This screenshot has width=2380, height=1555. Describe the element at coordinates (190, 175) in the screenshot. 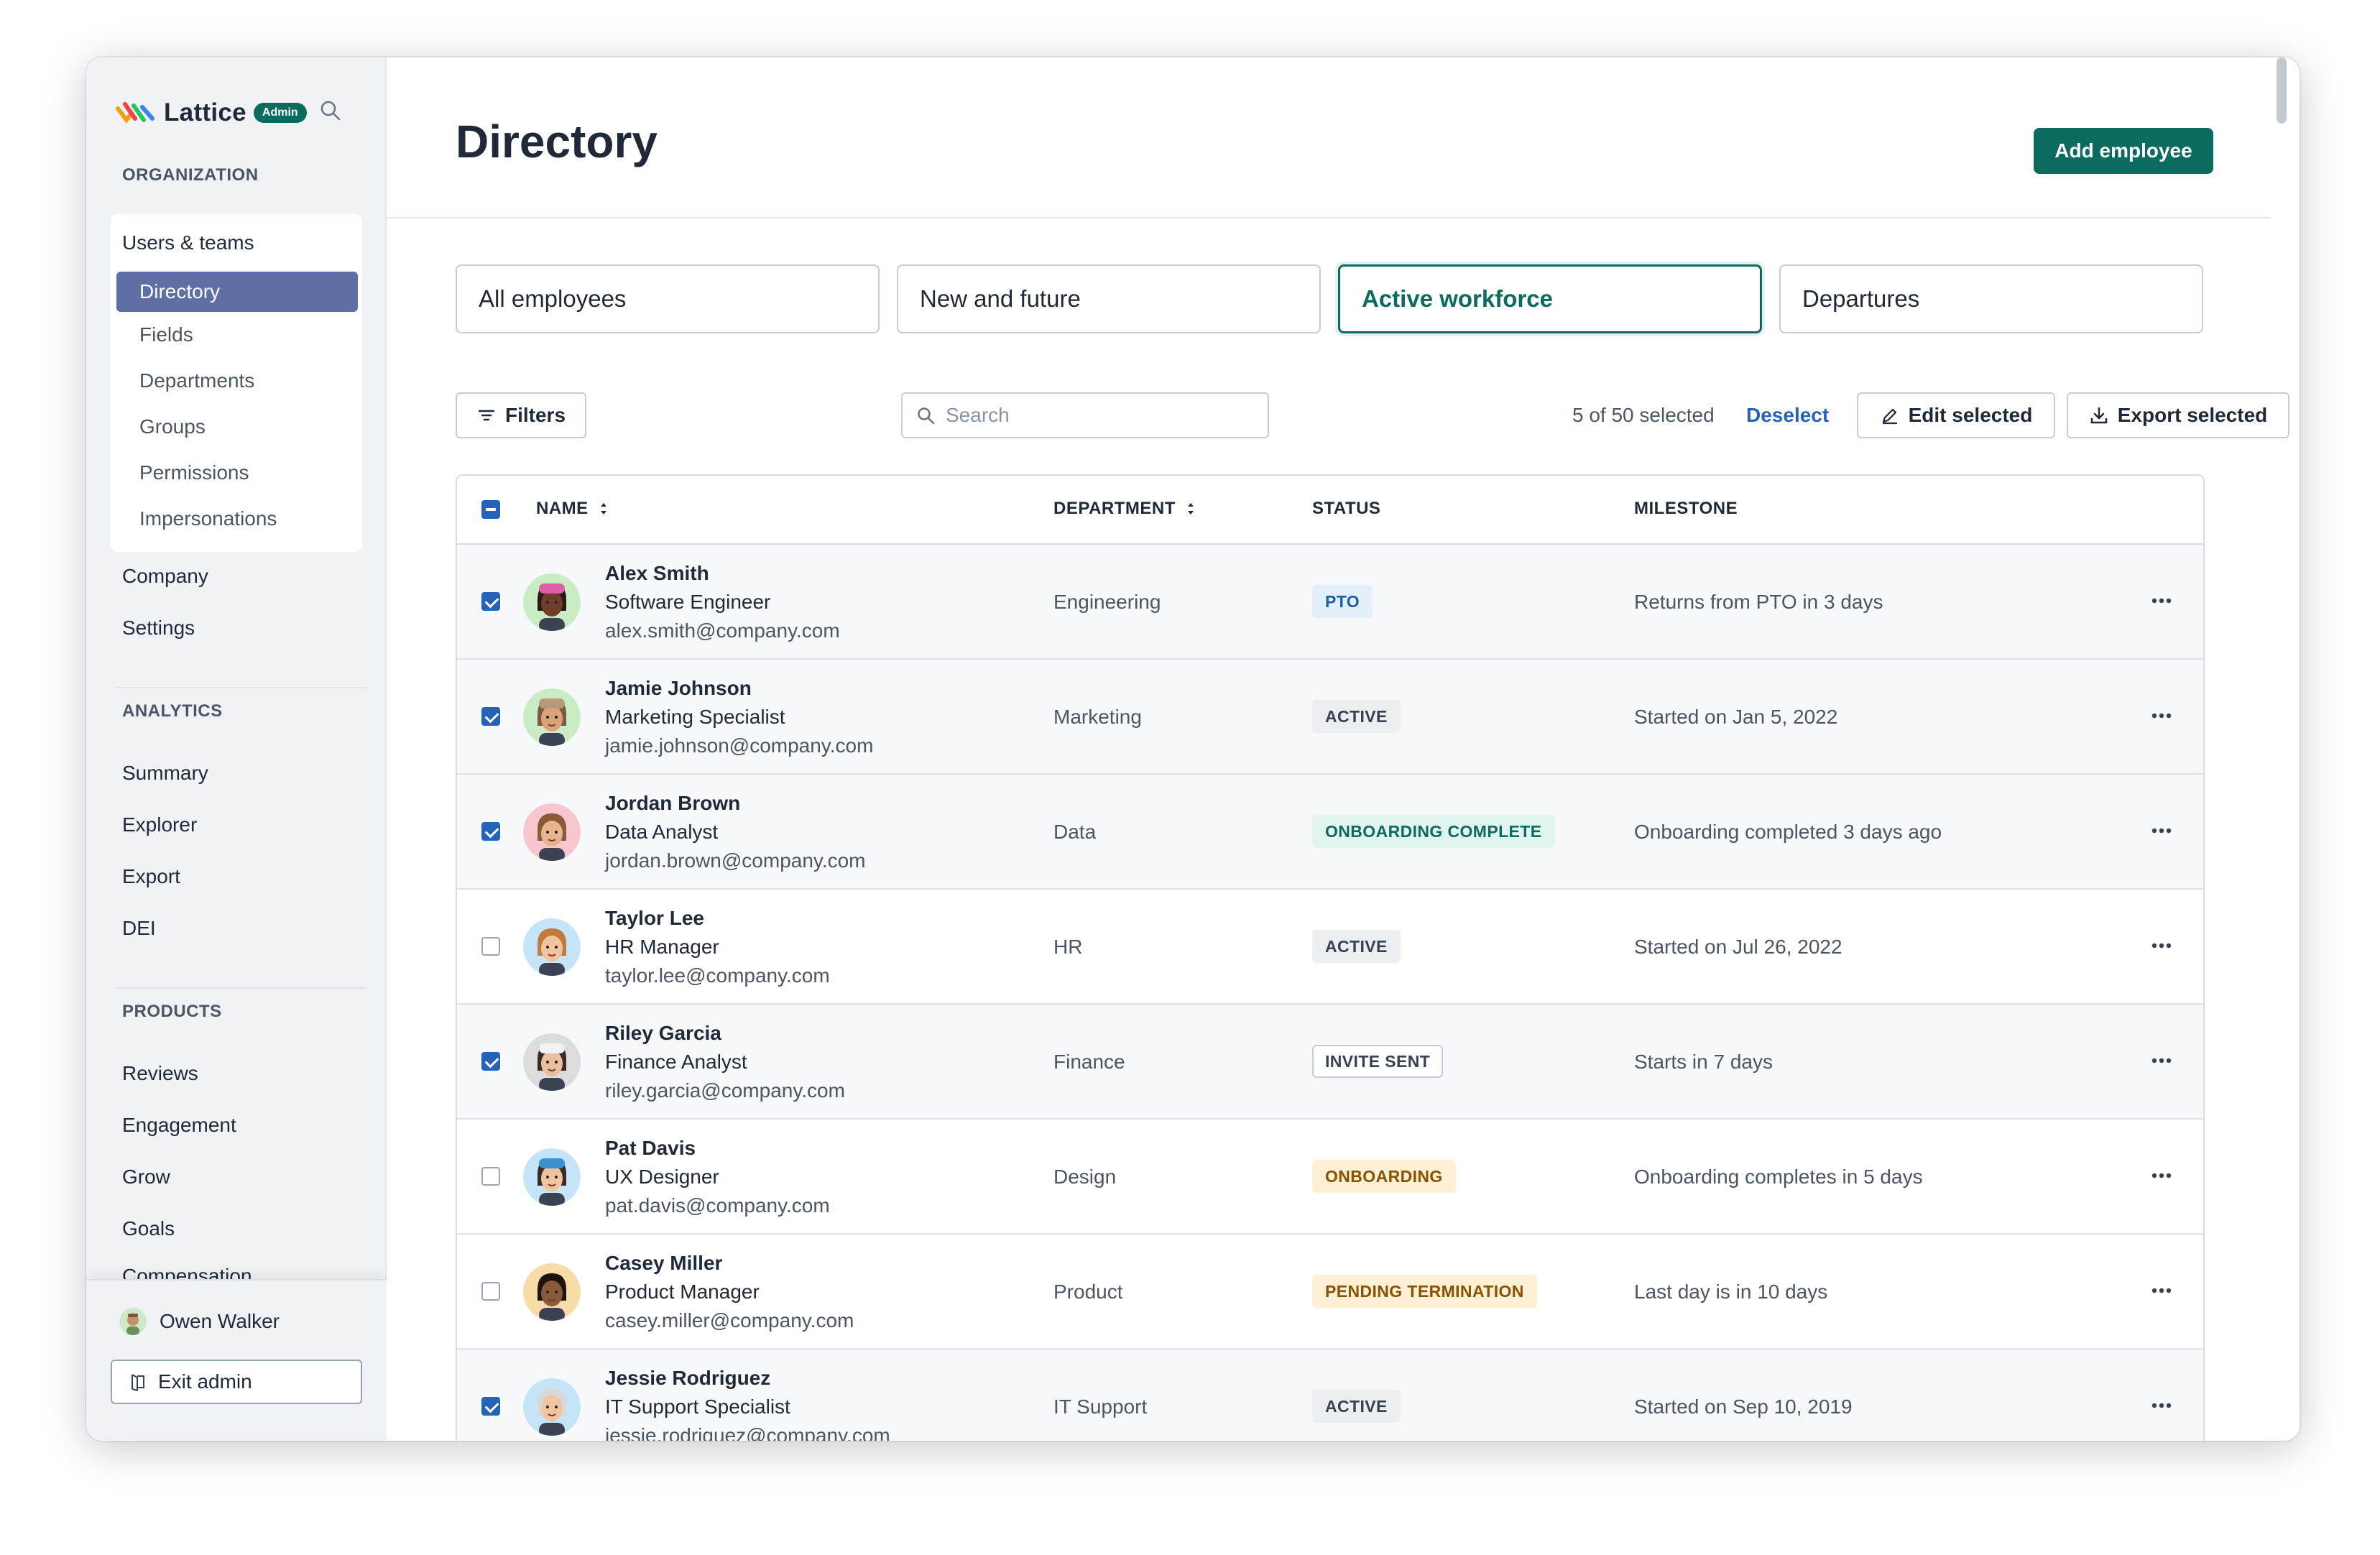

I see `section-label-organization: ORGANIZATION` at that location.